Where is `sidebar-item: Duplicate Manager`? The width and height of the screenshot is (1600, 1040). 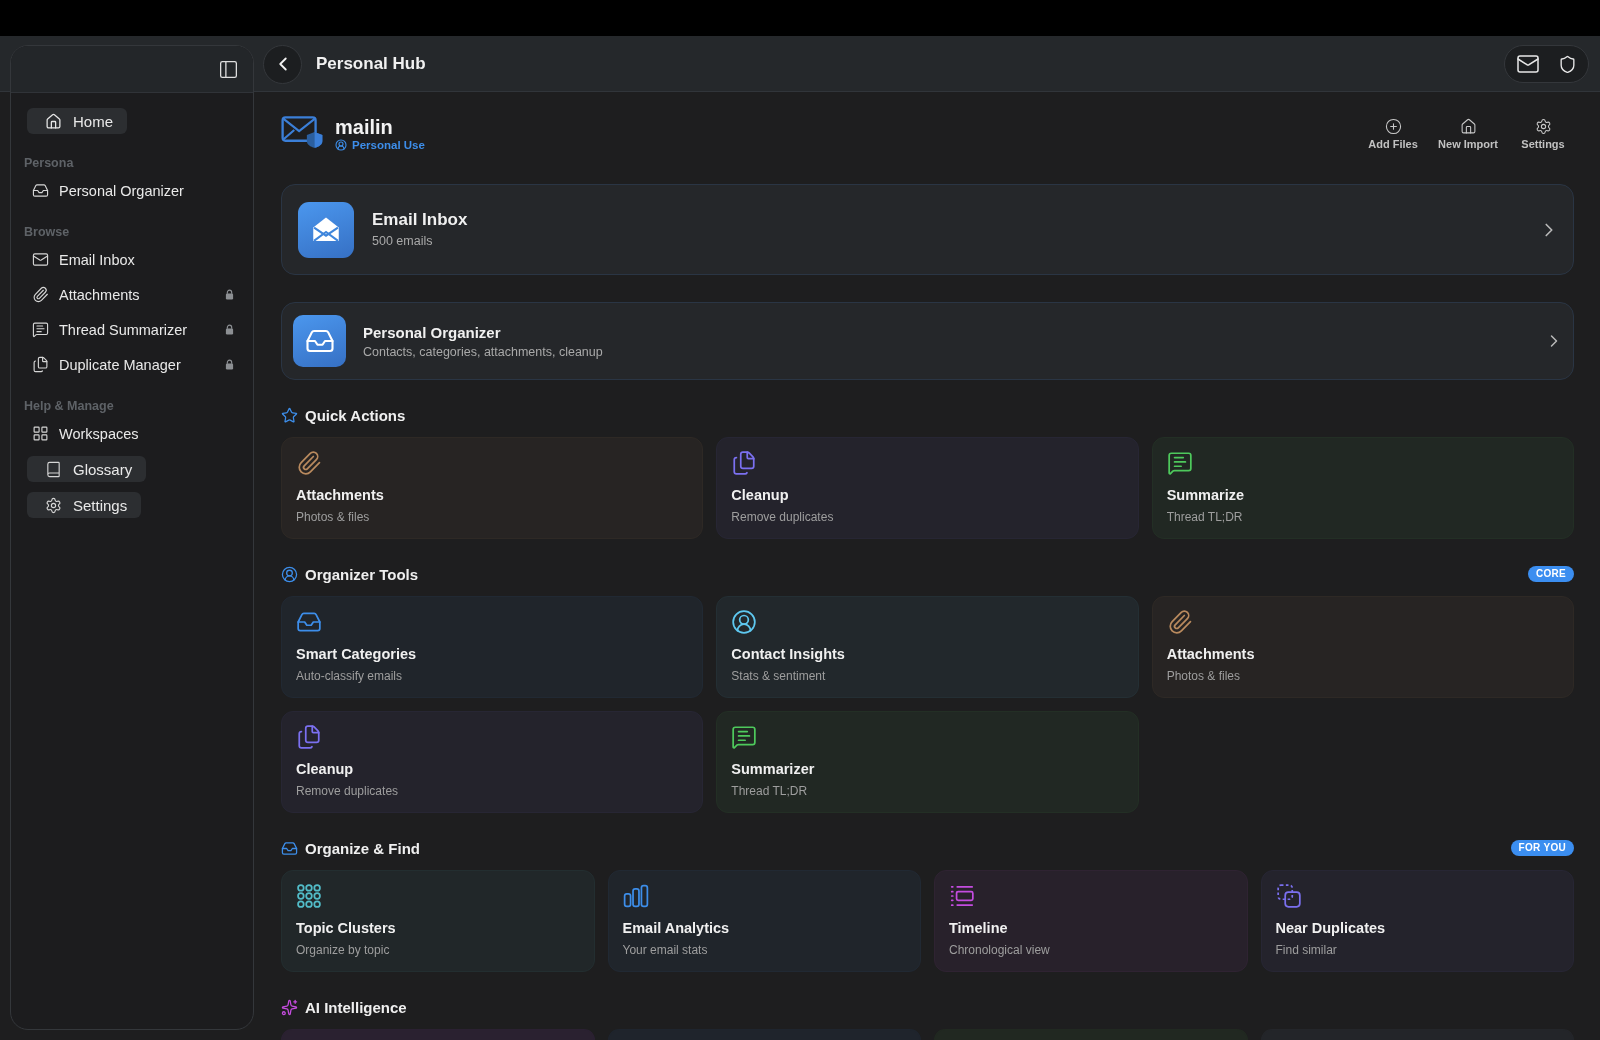
sidebar-item: Duplicate Manager is located at coordinates (132, 364).